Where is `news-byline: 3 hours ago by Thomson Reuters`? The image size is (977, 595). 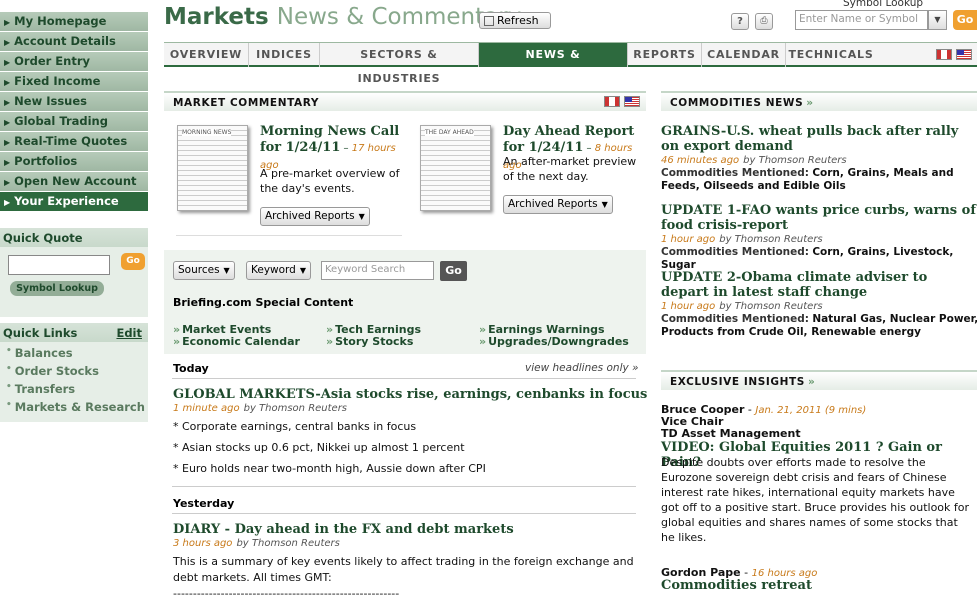
news-byline: 3 hours ago by Thomson Reuters is located at coordinates (256, 543).